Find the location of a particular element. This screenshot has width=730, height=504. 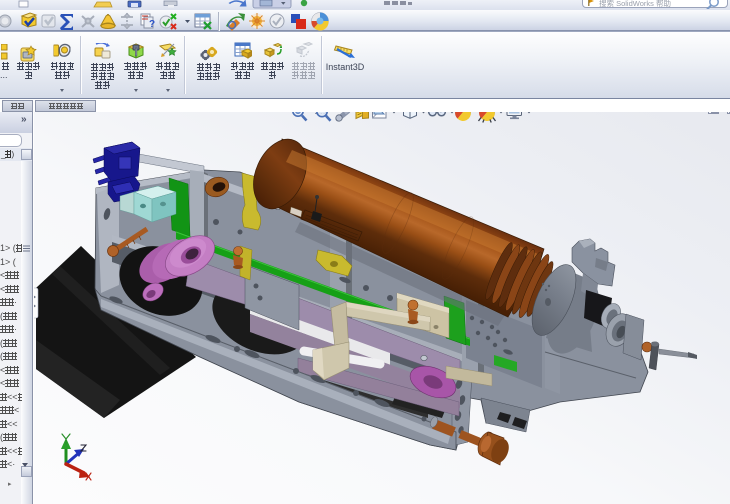

svg-text: 搜索 SolidWorks 帮助 is located at coordinates (635, 4).